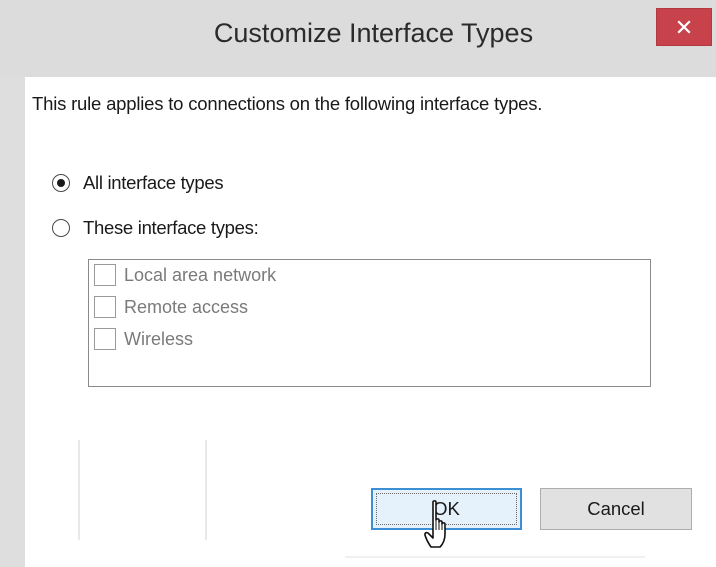 This screenshot has width=716, height=567. What do you see at coordinates (61, 228) in the screenshot?
I see `radio-button-unchecked` at bounding box center [61, 228].